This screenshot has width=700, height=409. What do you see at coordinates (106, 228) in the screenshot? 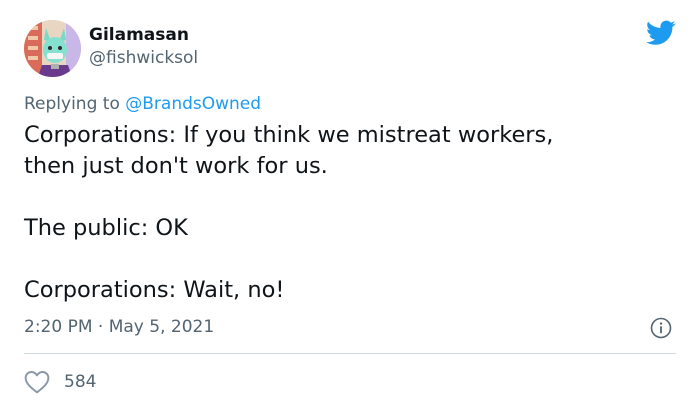
I see `tweet-line: The public: OK` at bounding box center [106, 228].